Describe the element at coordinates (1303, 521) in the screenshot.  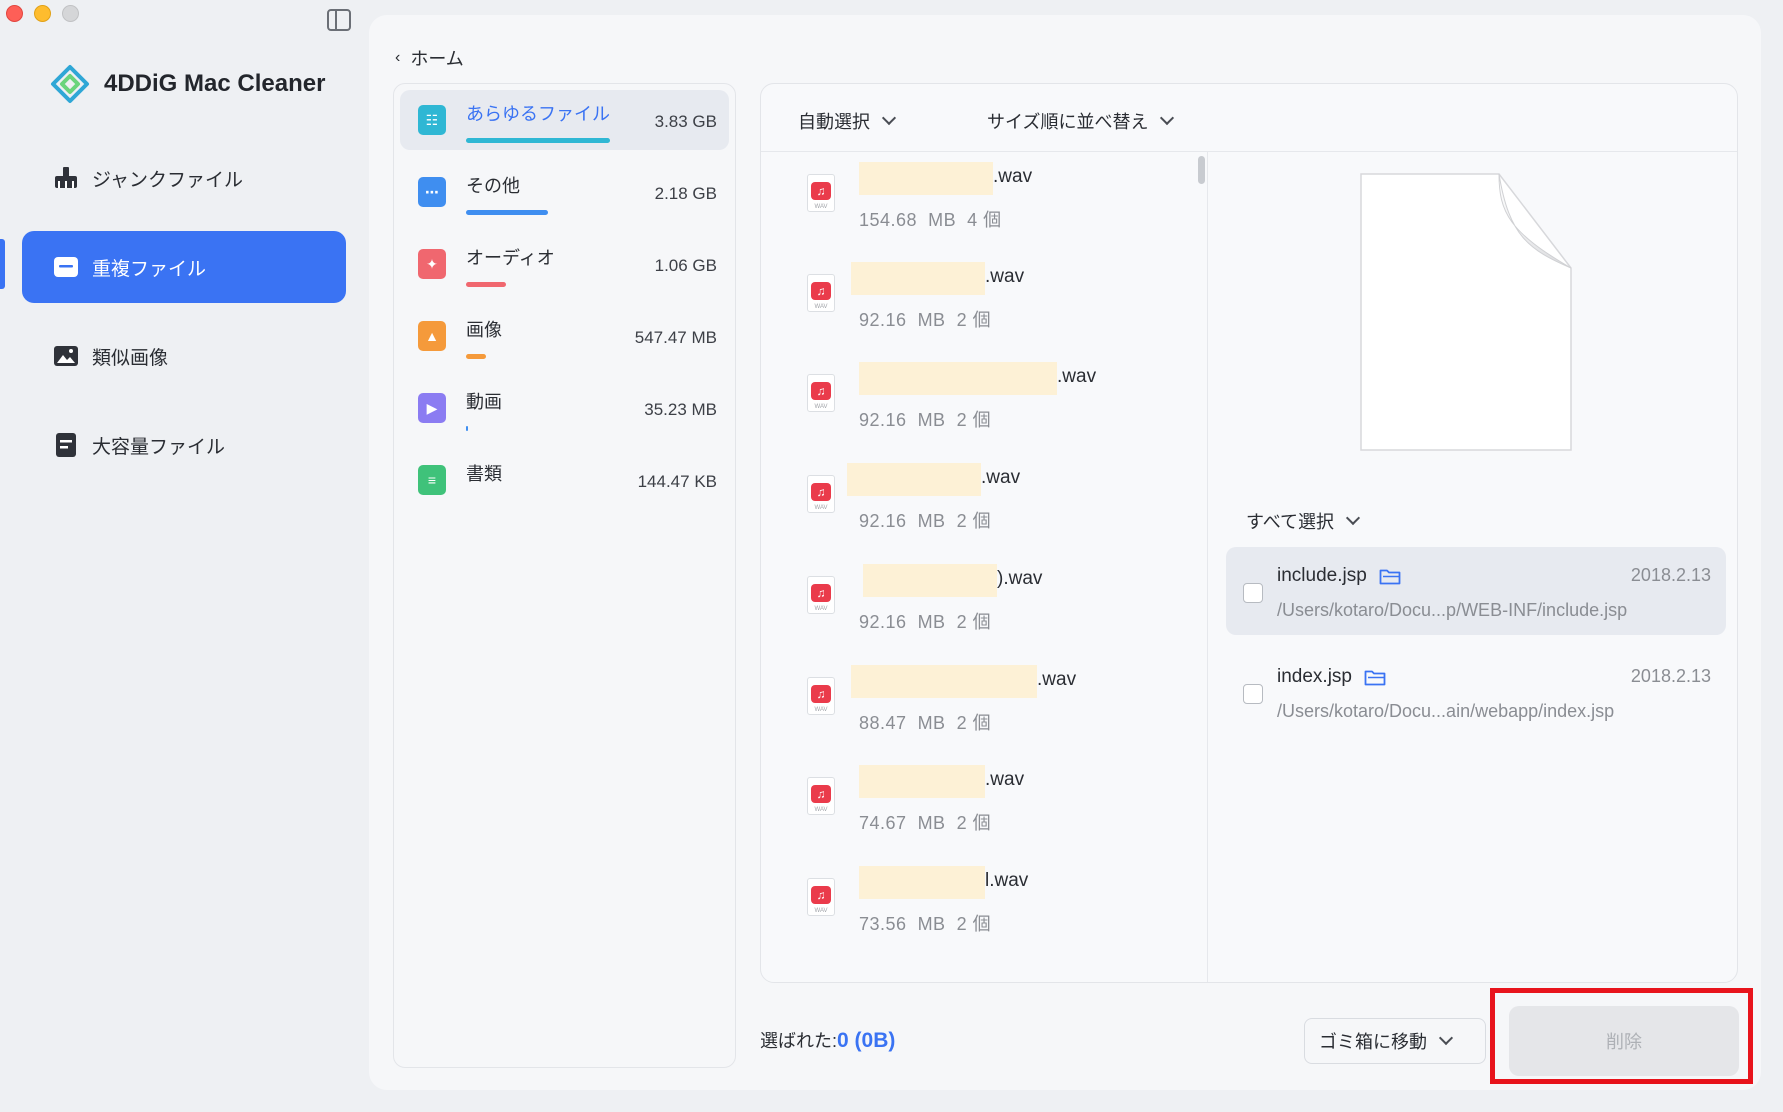
I see `select-all-dropdown: すべて選択` at that location.